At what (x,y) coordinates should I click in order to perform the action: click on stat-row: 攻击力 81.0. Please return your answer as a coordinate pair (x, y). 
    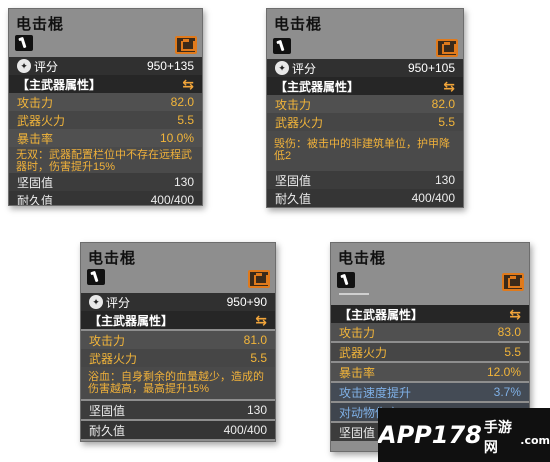
    Looking at the image, I should click on (178, 340).